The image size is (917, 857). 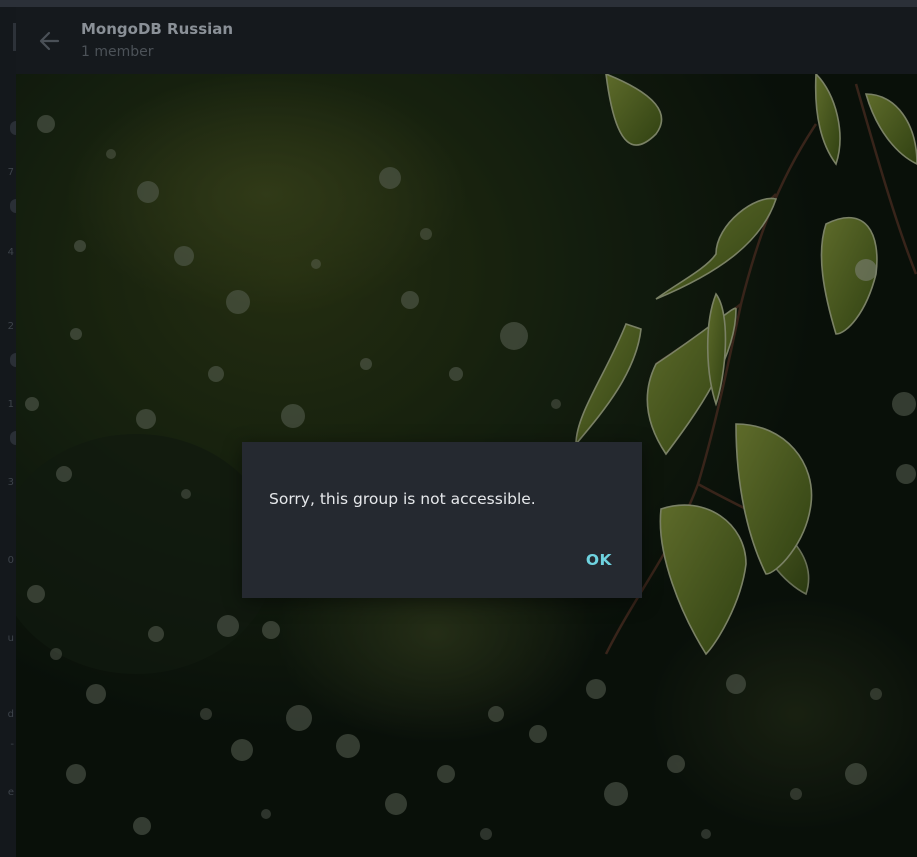 I want to click on window-top-bar, so click(x=458, y=3).